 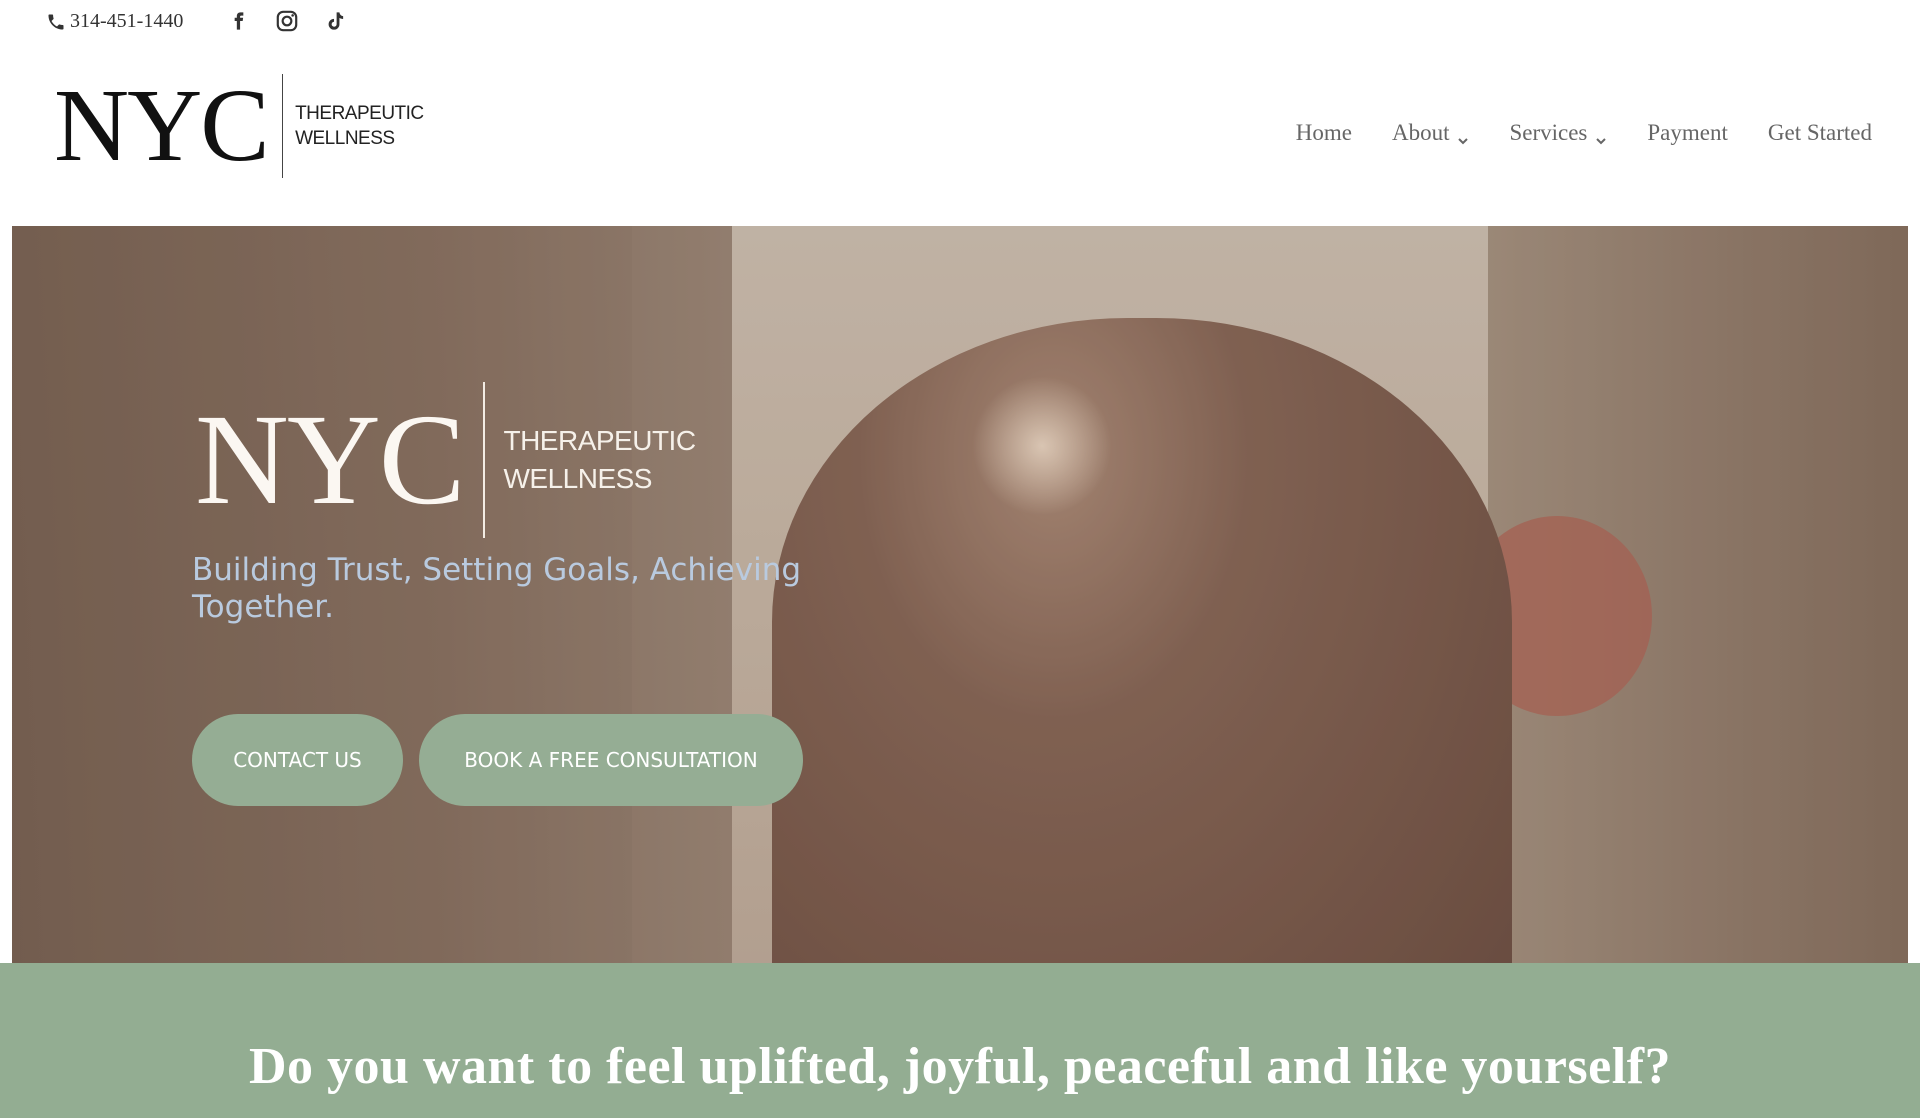 I want to click on facebook-icon, so click(x=239, y=21).